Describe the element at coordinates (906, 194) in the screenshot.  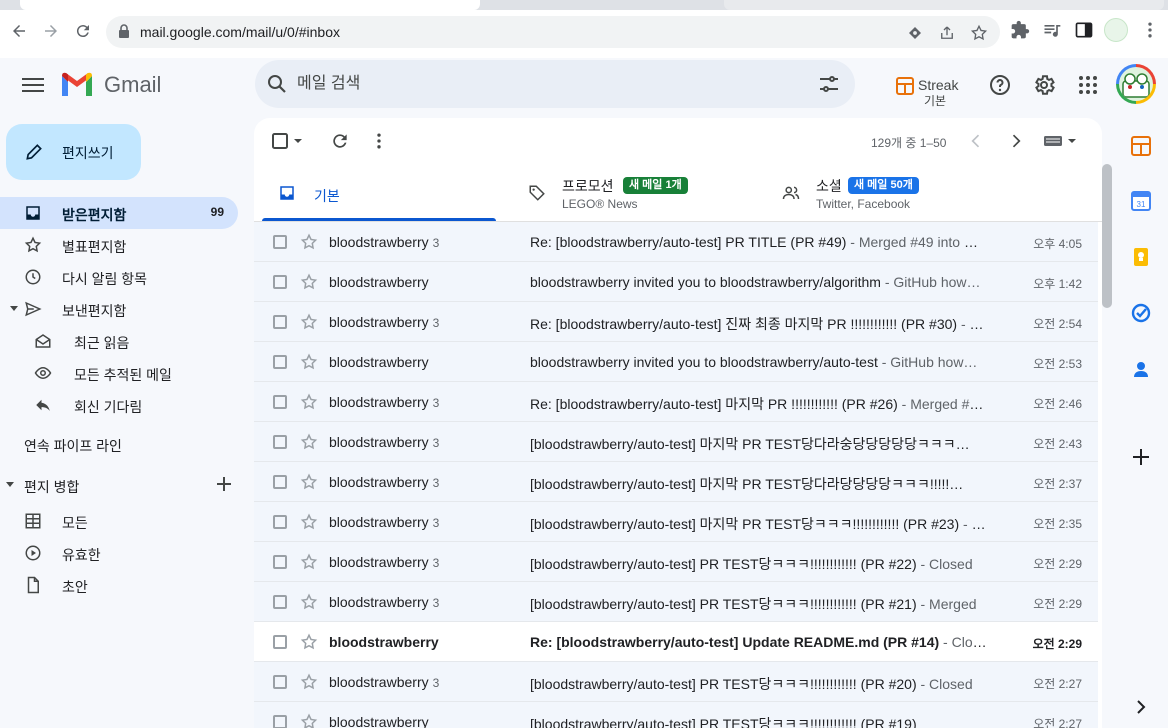
I see `tab-social: 소셜 새 메일 50개 Twitter, Facebook` at that location.